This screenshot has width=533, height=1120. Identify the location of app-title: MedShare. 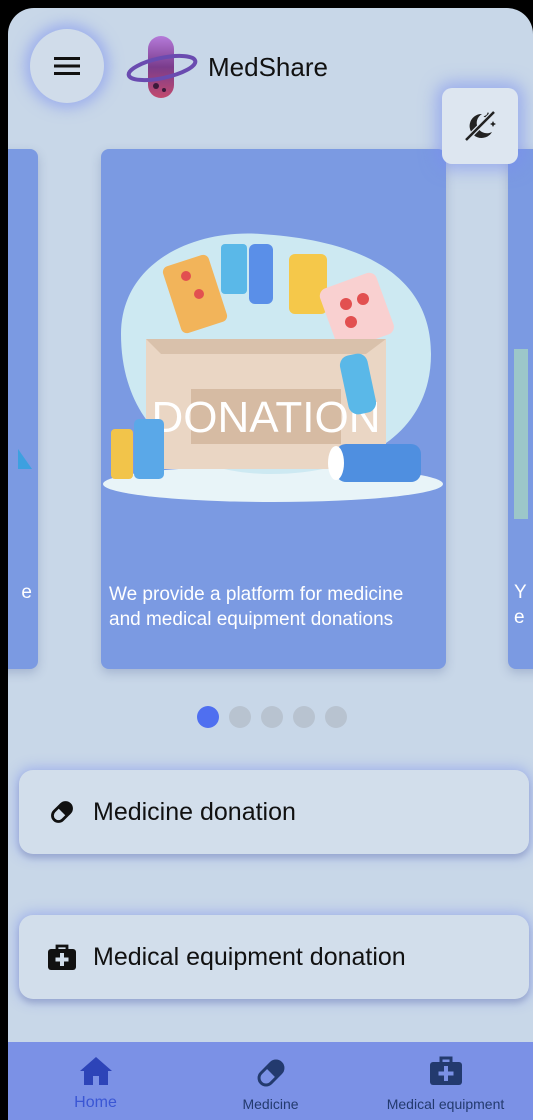
(268, 67).